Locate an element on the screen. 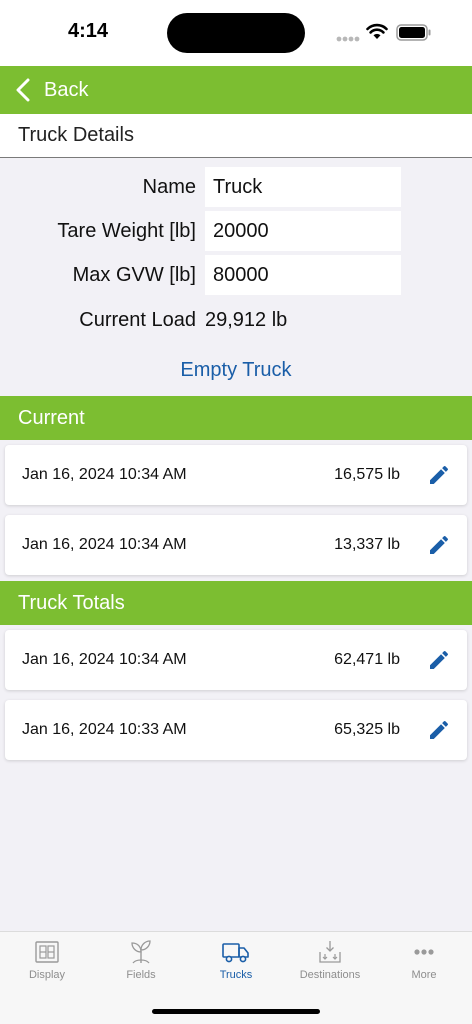 Image resolution: width=472 pixels, height=1024 pixels. signal-icon is located at coordinates (348, 39).